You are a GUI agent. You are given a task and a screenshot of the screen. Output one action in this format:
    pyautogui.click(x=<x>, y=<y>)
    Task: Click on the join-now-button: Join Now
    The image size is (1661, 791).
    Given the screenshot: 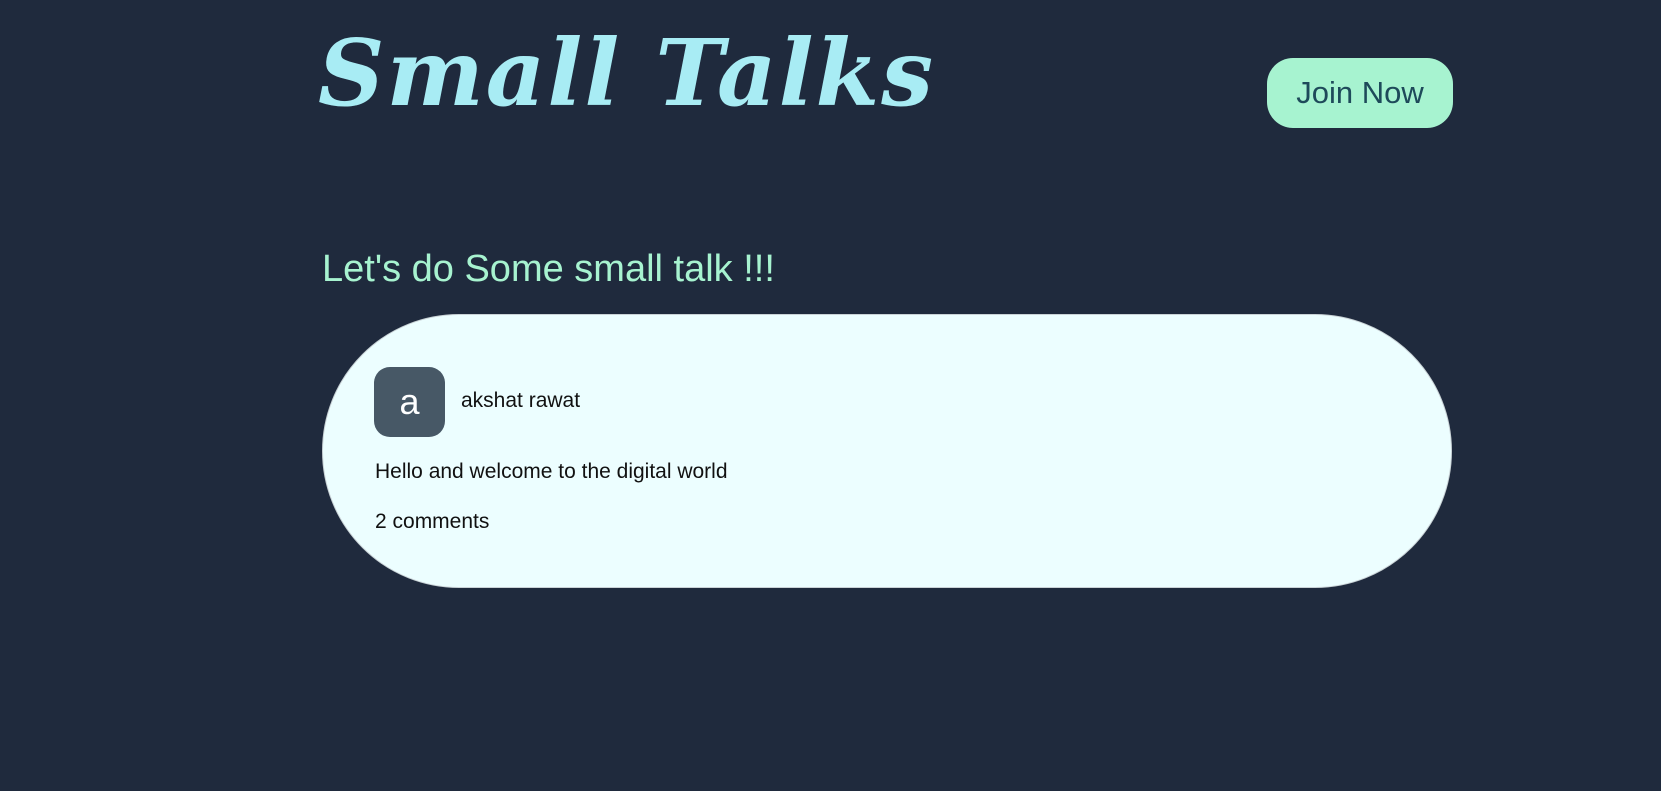 What is the action you would take?
    pyautogui.click(x=1360, y=93)
    